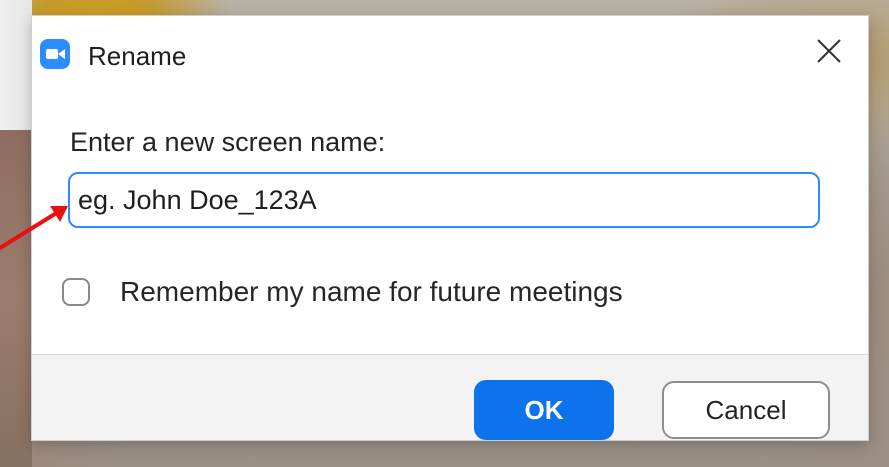  Describe the element at coordinates (444, 200) in the screenshot. I see `screen-name-input` at that location.